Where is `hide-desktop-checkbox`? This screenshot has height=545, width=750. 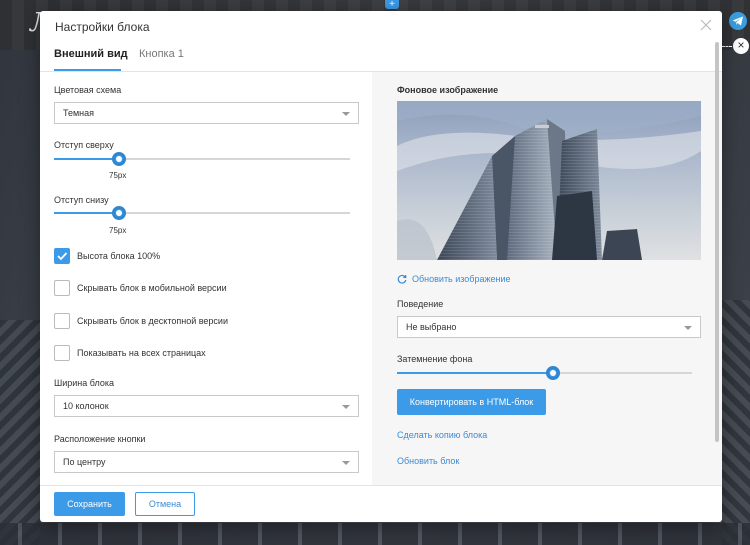
hide-desktop-checkbox is located at coordinates (62, 321).